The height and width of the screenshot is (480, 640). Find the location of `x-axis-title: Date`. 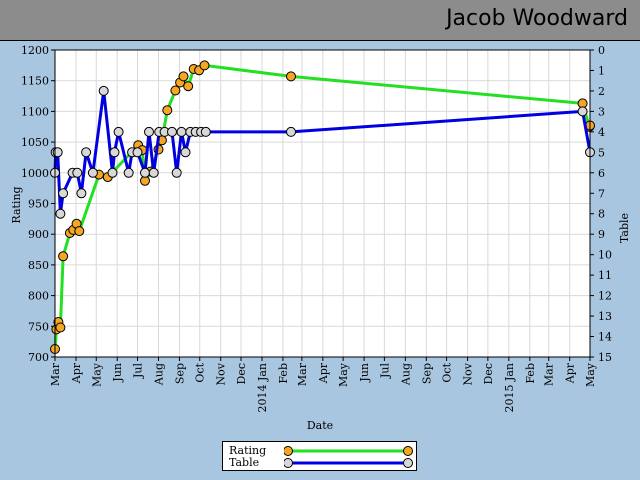

x-axis-title: Date is located at coordinates (320, 425).